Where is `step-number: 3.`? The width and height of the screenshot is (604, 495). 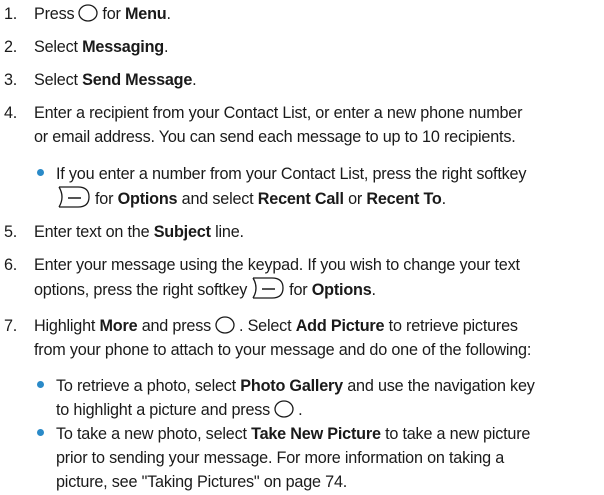
step-number: 3. is located at coordinates (11, 80).